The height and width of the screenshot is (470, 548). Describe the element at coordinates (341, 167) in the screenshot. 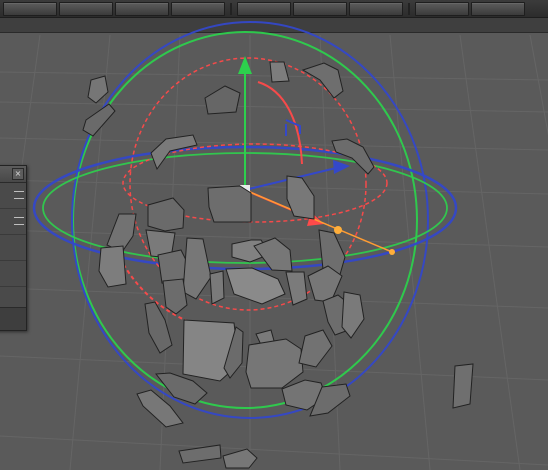

I see `blue-arrow-icon` at that location.